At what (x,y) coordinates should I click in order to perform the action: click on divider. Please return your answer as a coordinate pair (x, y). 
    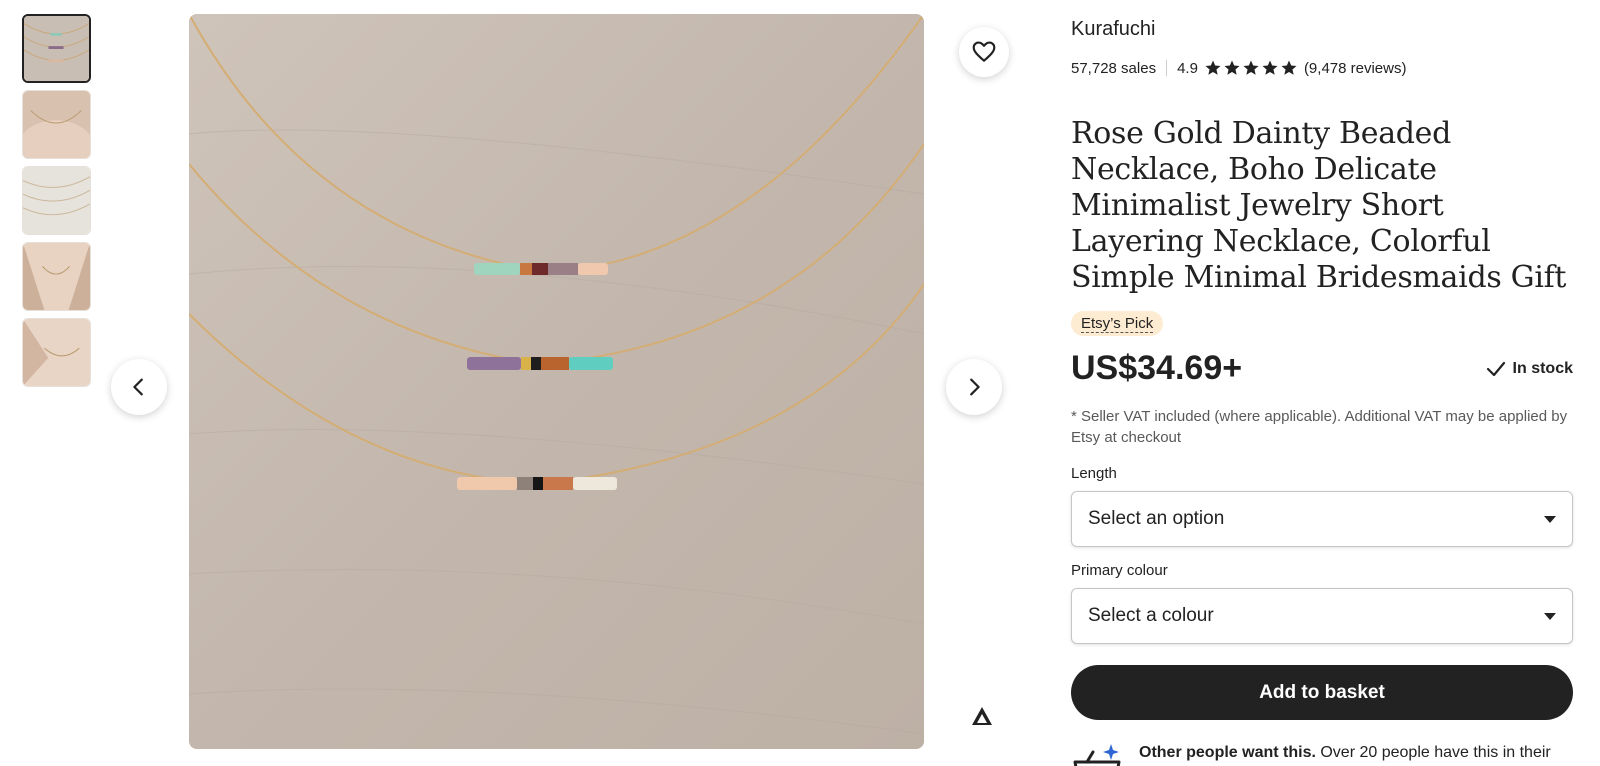
    Looking at the image, I should click on (1167, 68).